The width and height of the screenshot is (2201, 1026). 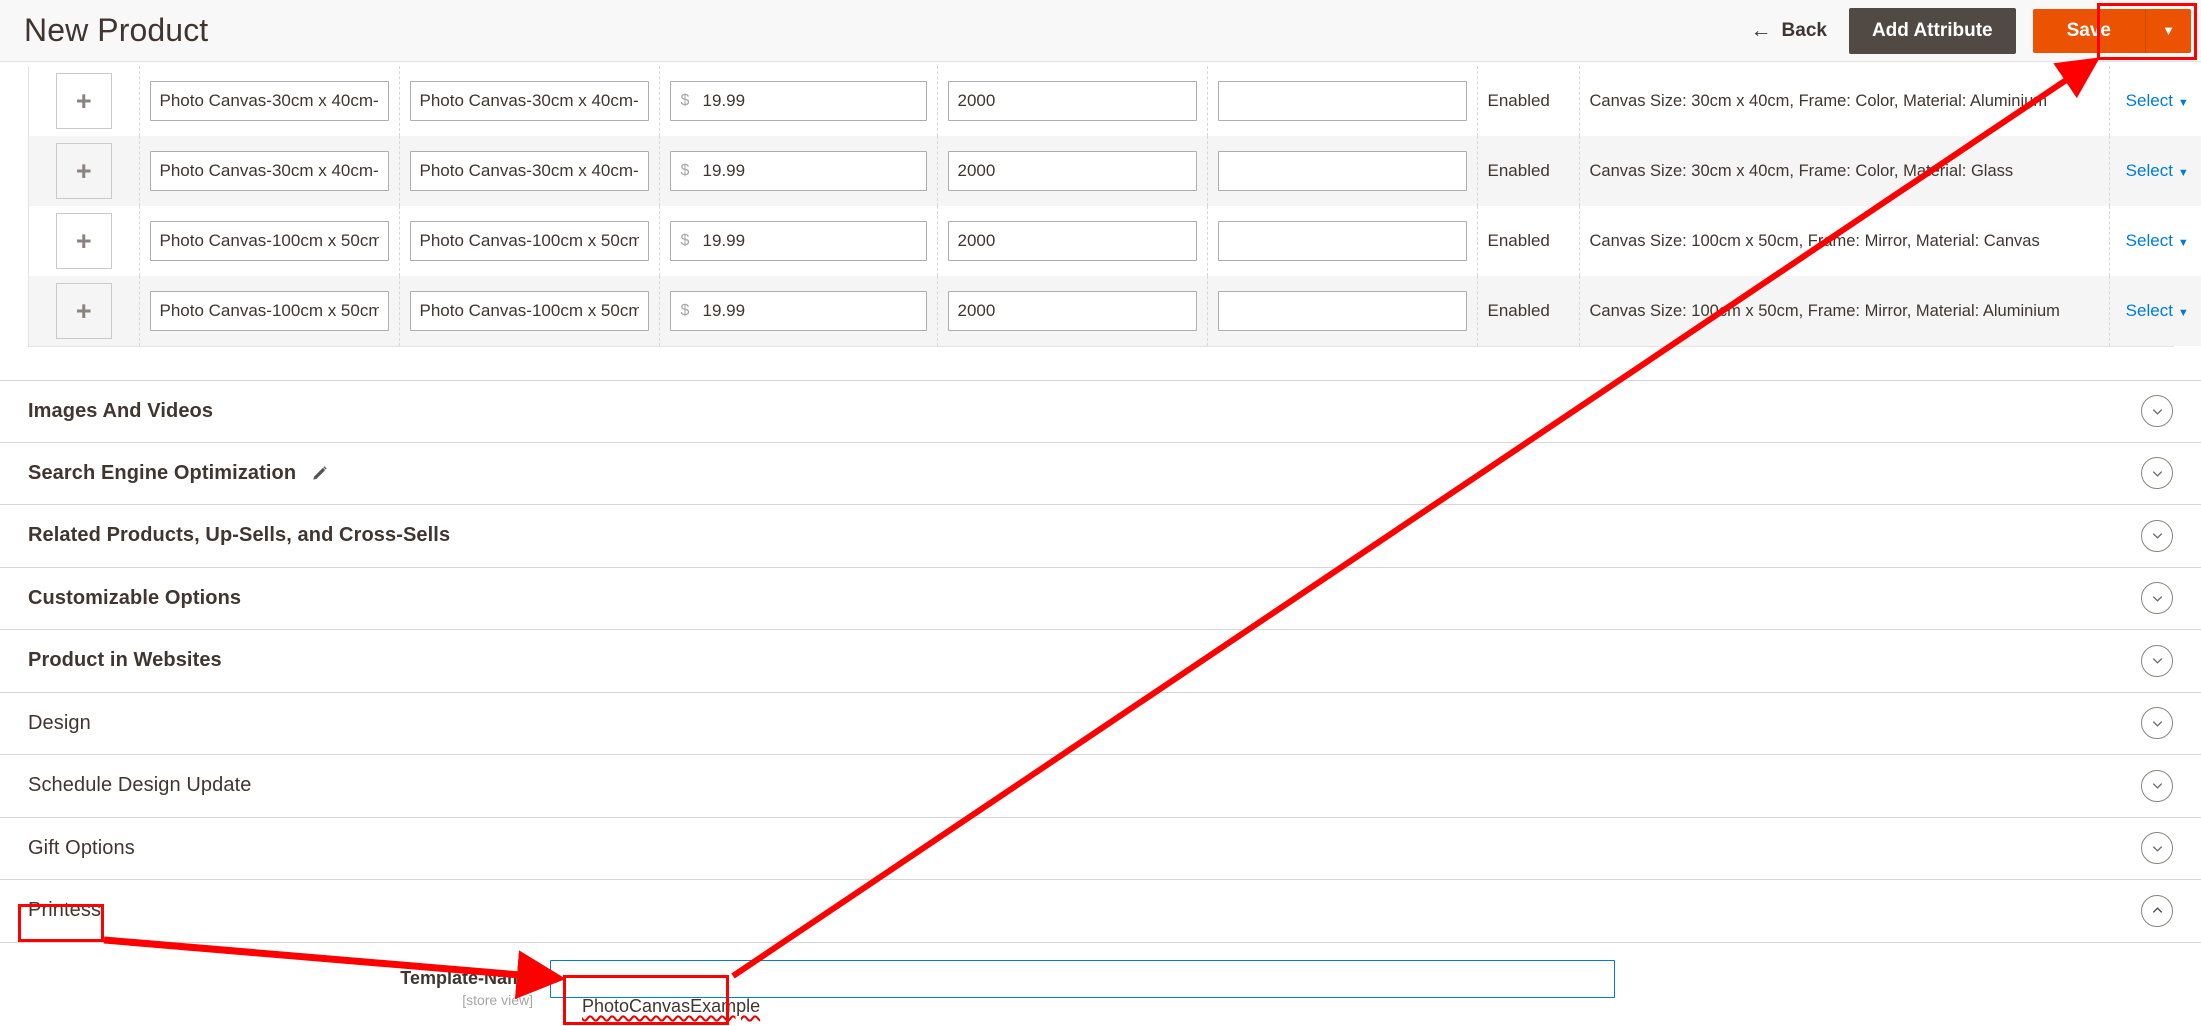 I want to click on back-button-label: Back, so click(x=1804, y=30).